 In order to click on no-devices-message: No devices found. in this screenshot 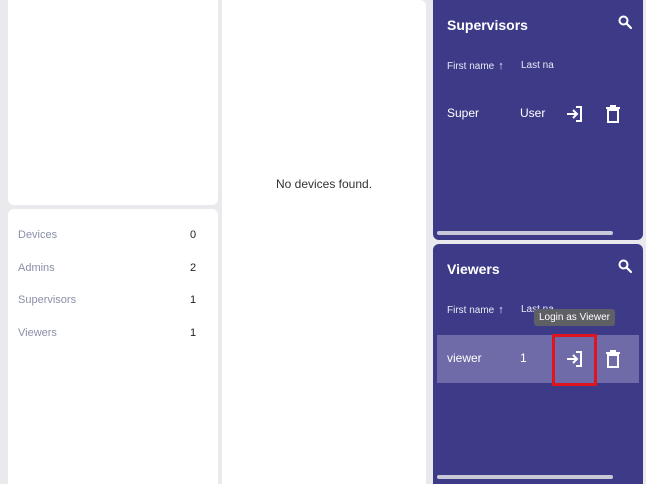, I will do `click(324, 184)`.